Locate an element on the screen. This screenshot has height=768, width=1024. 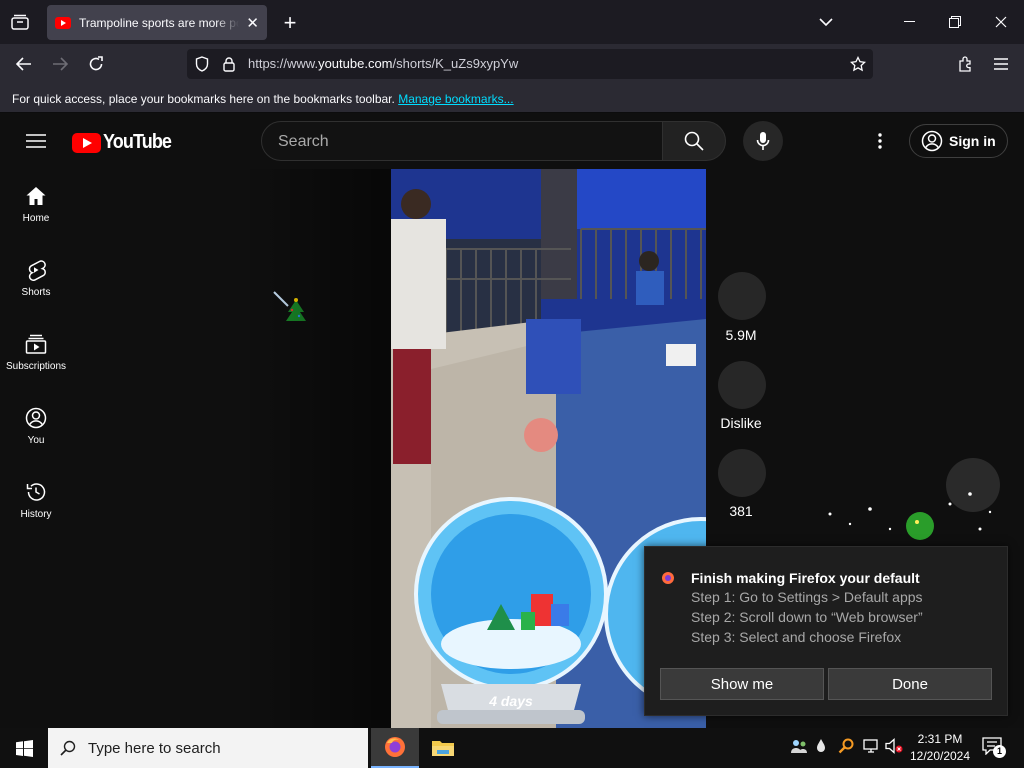
url-host: youtube.com is located at coordinates (355, 63).